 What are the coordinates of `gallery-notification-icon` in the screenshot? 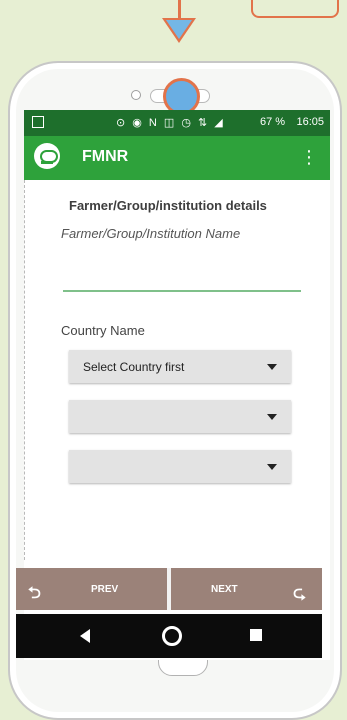 It's located at (38, 122).